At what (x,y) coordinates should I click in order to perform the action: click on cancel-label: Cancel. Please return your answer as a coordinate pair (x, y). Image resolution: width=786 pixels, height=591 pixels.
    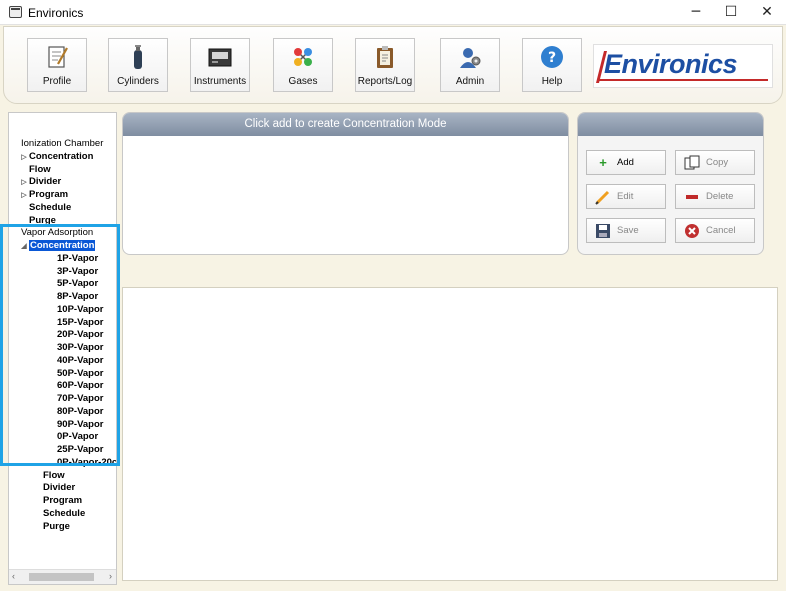
    Looking at the image, I should click on (721, 230).